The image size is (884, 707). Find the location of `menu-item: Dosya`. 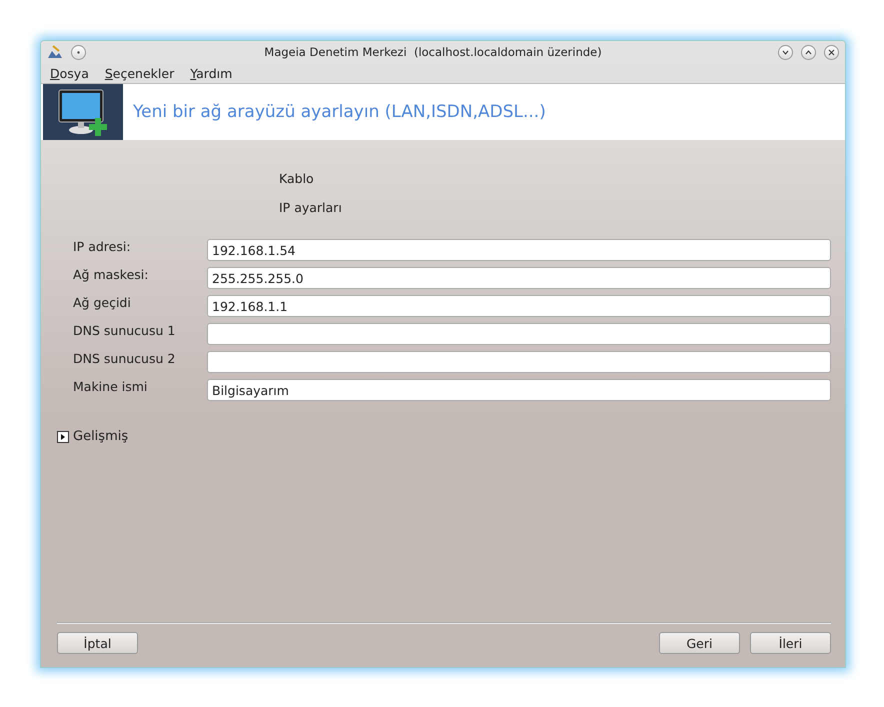

menu-item: Dosya is located at coordinates (69, 73).